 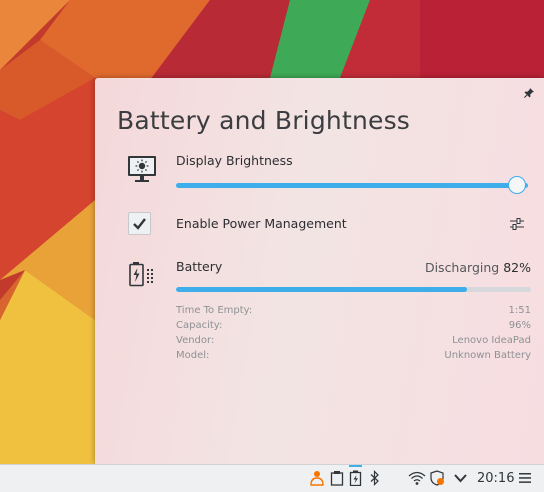 I want to click on expand-tray-icon, so click(x=460, y=478).